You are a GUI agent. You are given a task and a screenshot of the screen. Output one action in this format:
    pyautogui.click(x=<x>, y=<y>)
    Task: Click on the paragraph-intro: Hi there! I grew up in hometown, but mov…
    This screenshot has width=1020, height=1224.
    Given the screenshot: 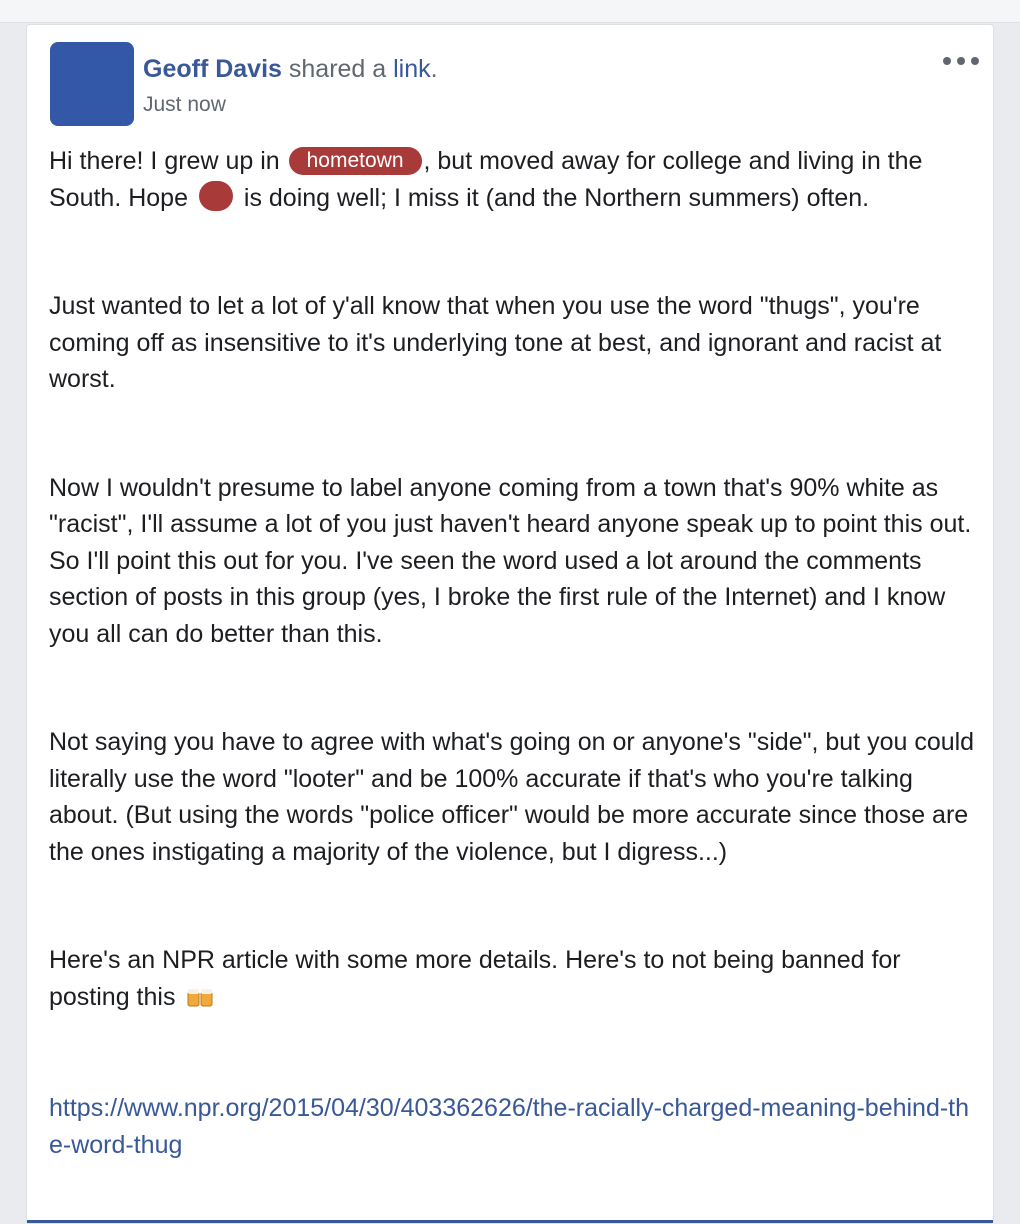 What is the action you would take?
    pyautogui.click(x=486, y=179)
    